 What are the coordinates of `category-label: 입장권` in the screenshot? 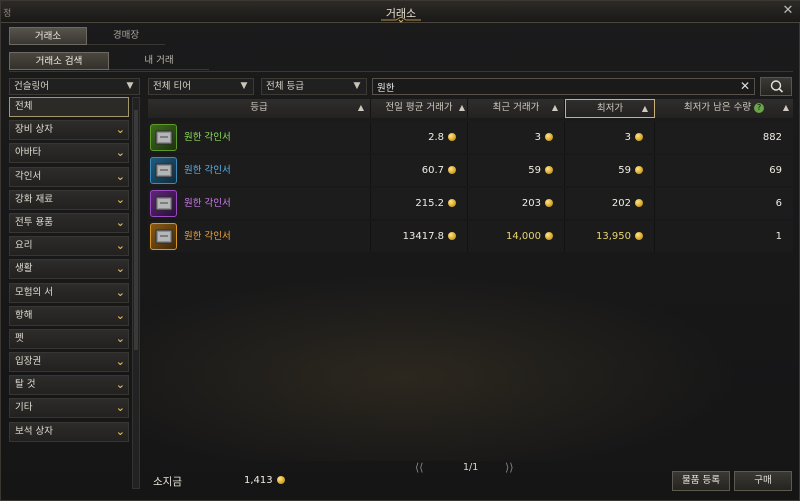 It's located at (28, 362).